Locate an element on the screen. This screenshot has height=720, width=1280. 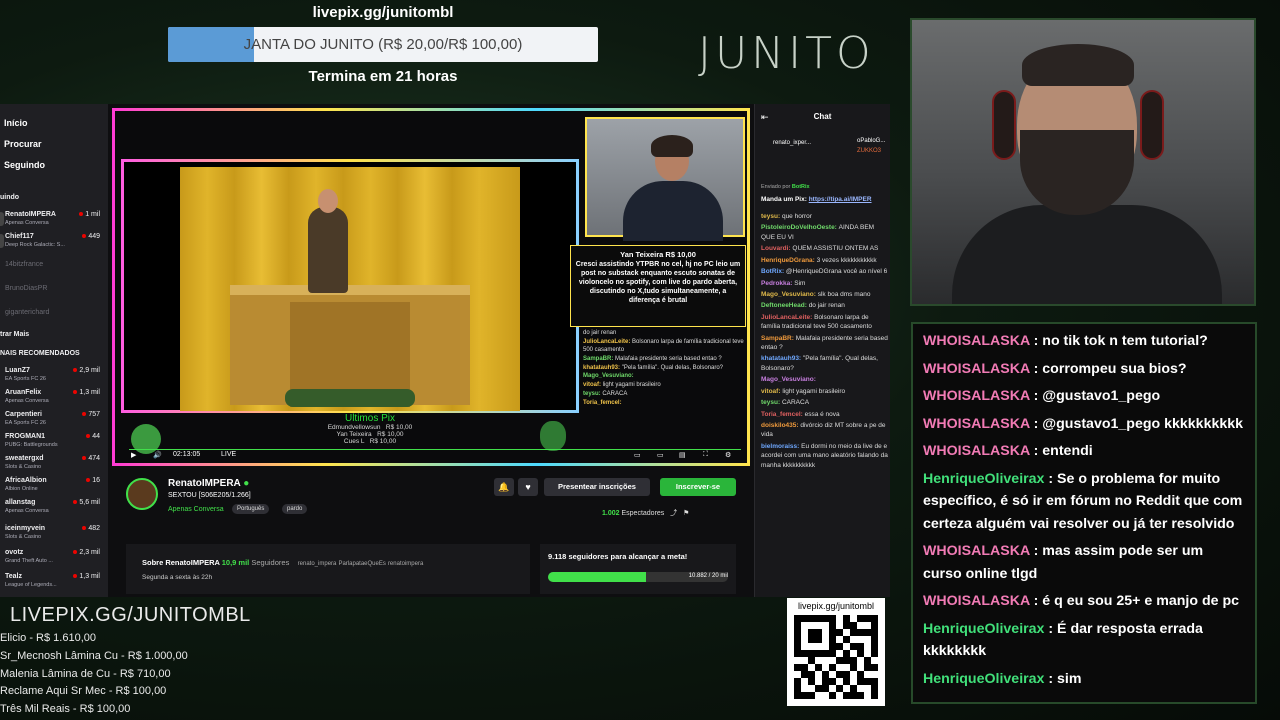
show-more-link: trar Mais is located at coordinates (14, 334).